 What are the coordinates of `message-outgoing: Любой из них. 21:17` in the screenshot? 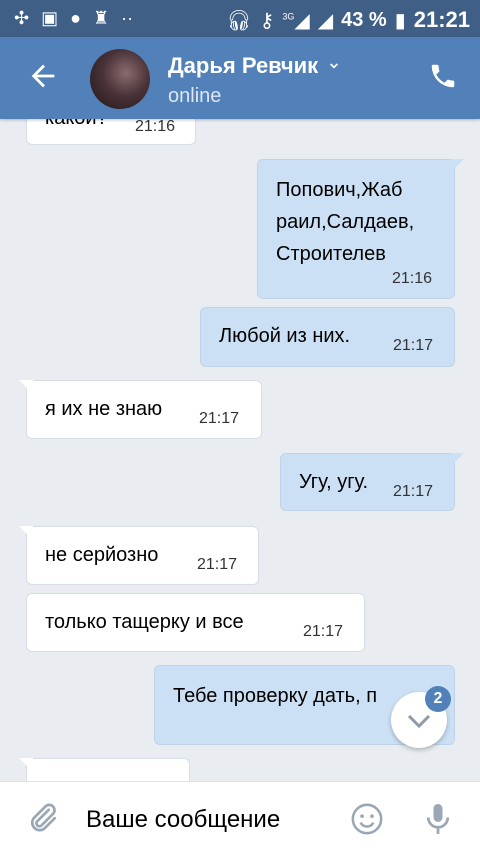 It's located at (327, 337).